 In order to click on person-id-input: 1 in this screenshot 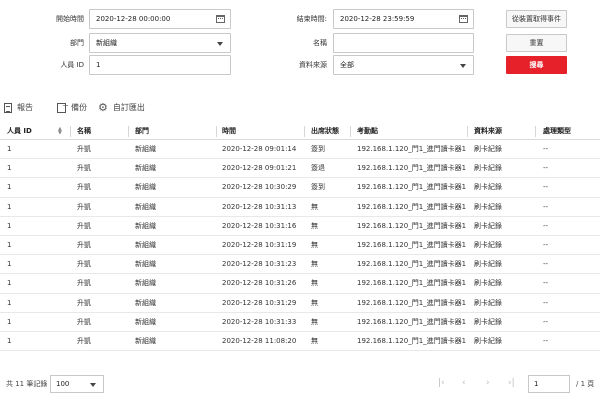, I will do `click(160, 65)`.